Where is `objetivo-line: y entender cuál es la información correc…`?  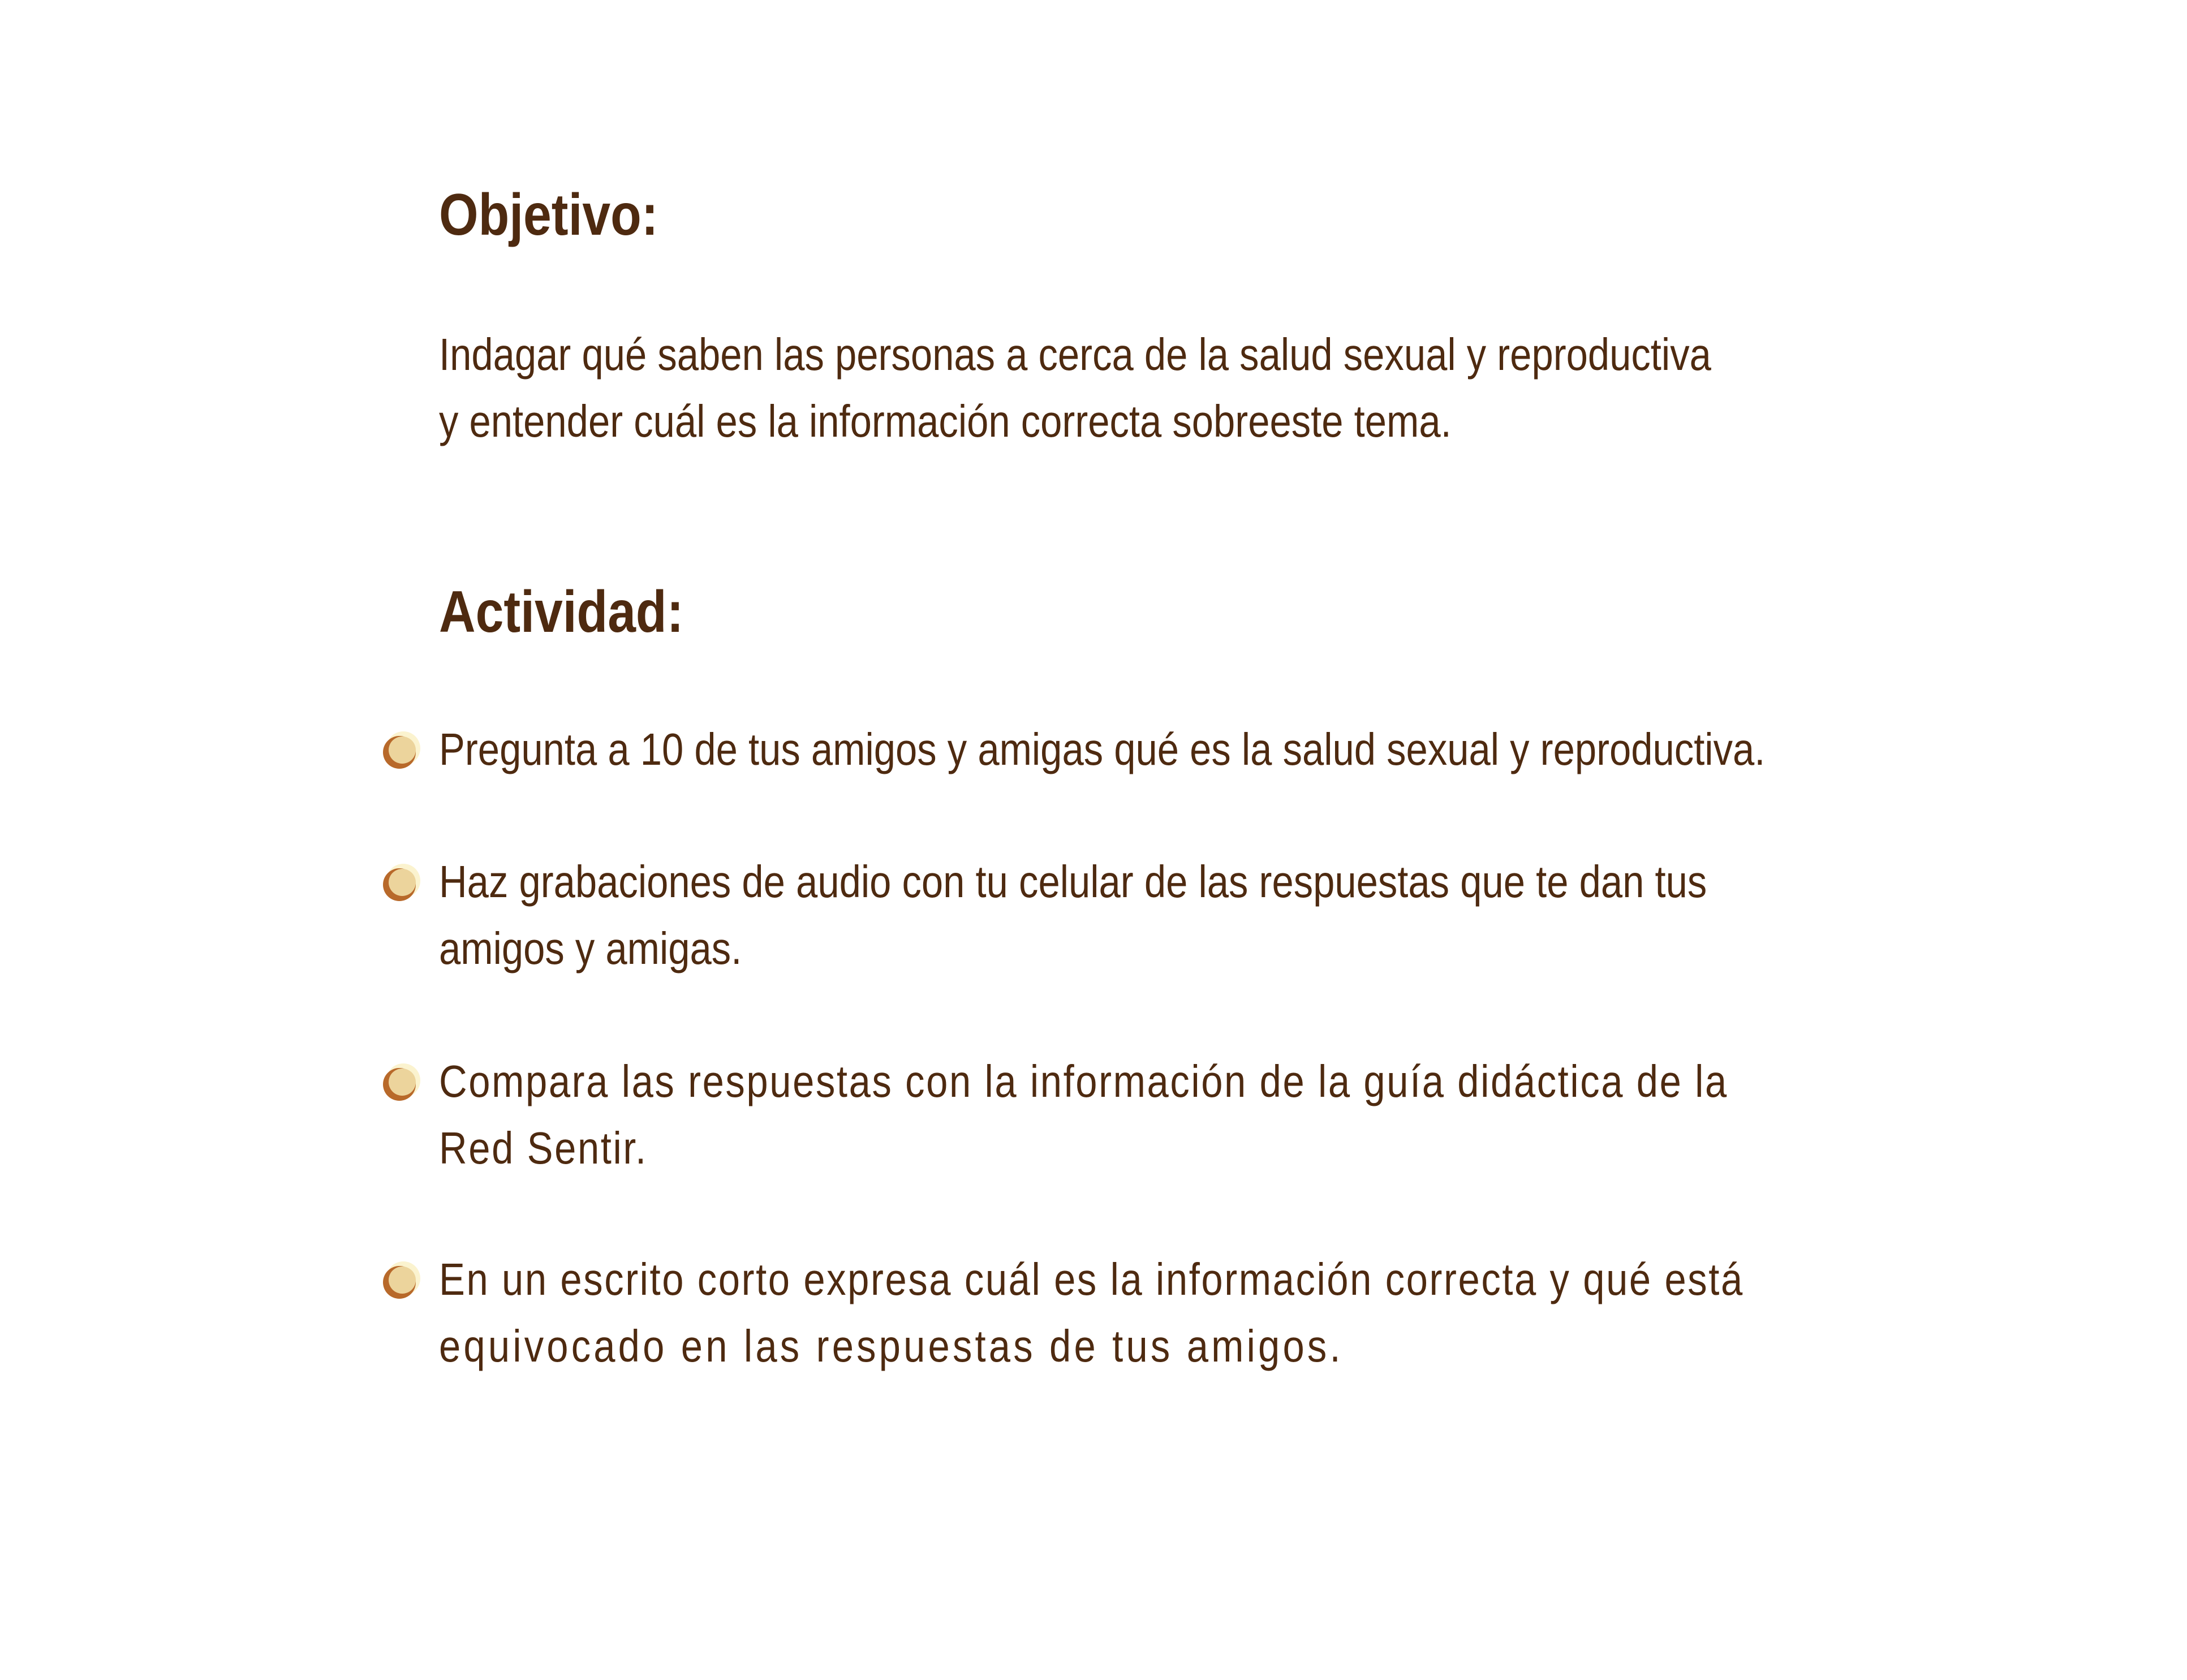
objetivo-line: y entender cuál es la información correc… is located at coordinates (945, 421).